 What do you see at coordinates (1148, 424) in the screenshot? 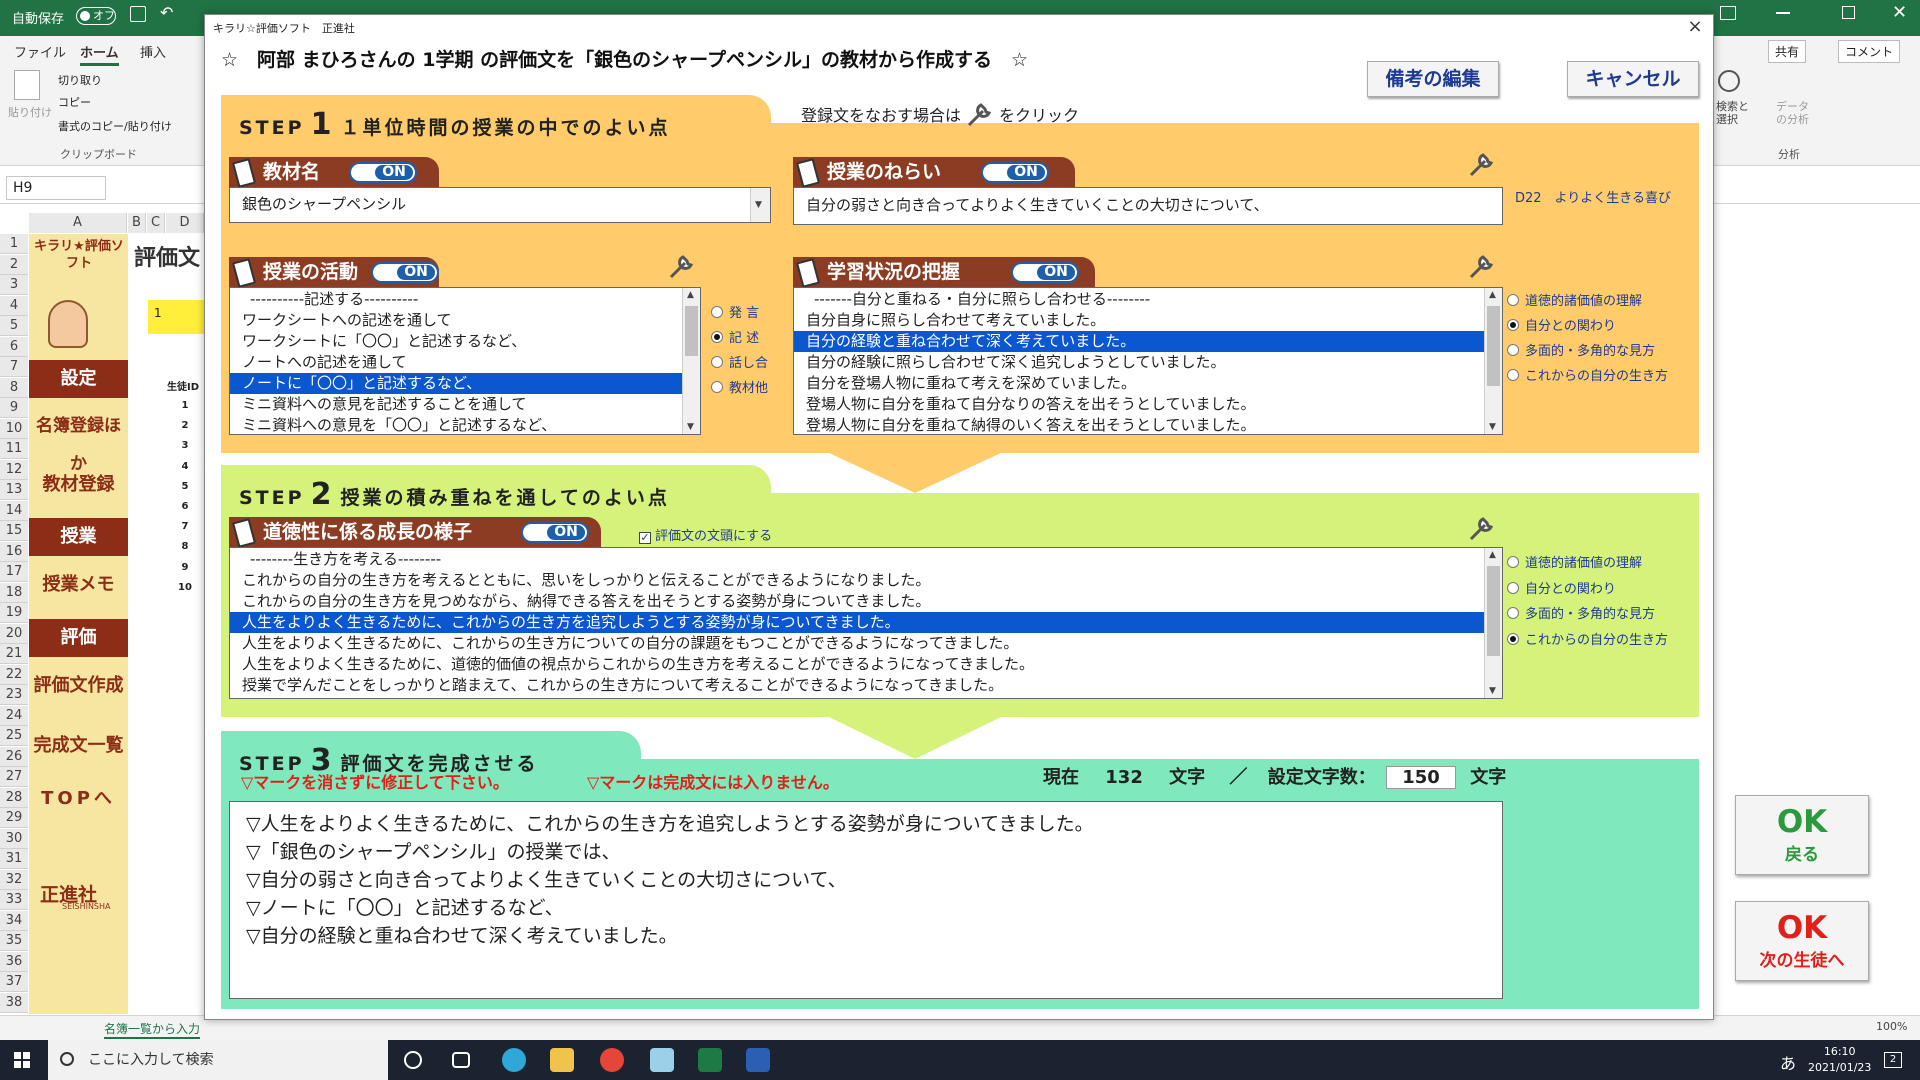
I see `list-item: 登場人物に自分を重ねて納得のいく答えを出そうとしていました。` at bounding box center [1148, 424].